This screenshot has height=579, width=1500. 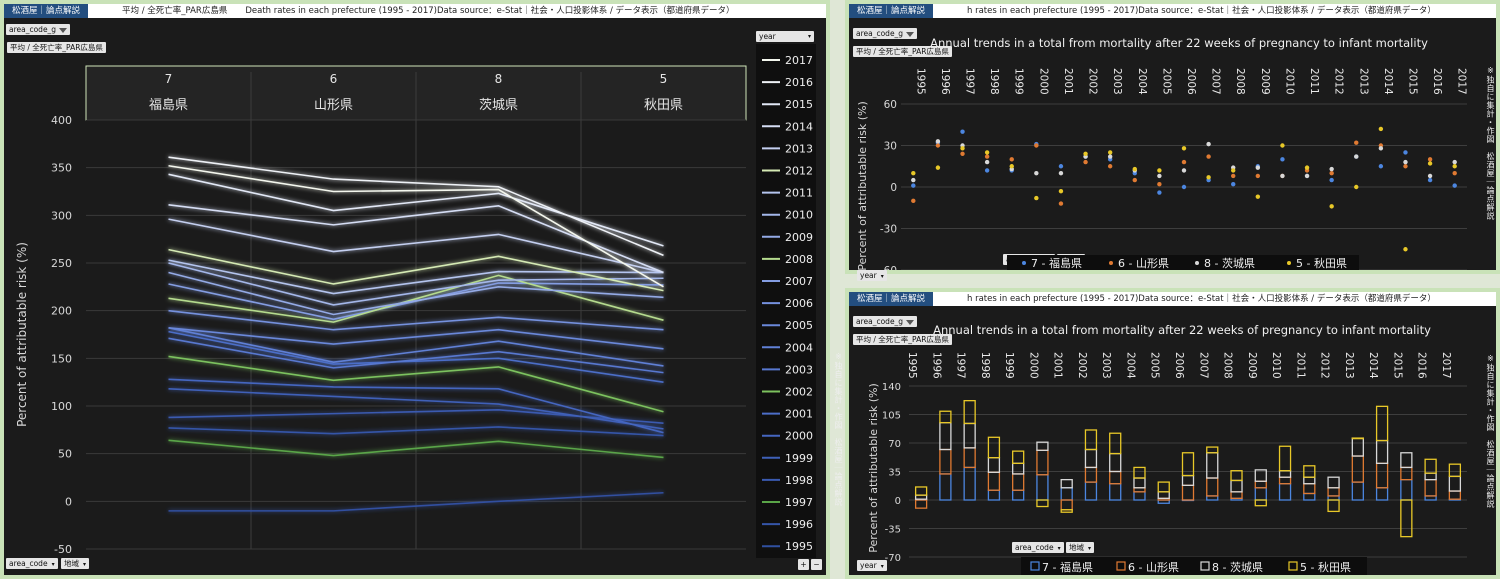 I want to click on y-tick-label: -35, so click(x=893, y=530).